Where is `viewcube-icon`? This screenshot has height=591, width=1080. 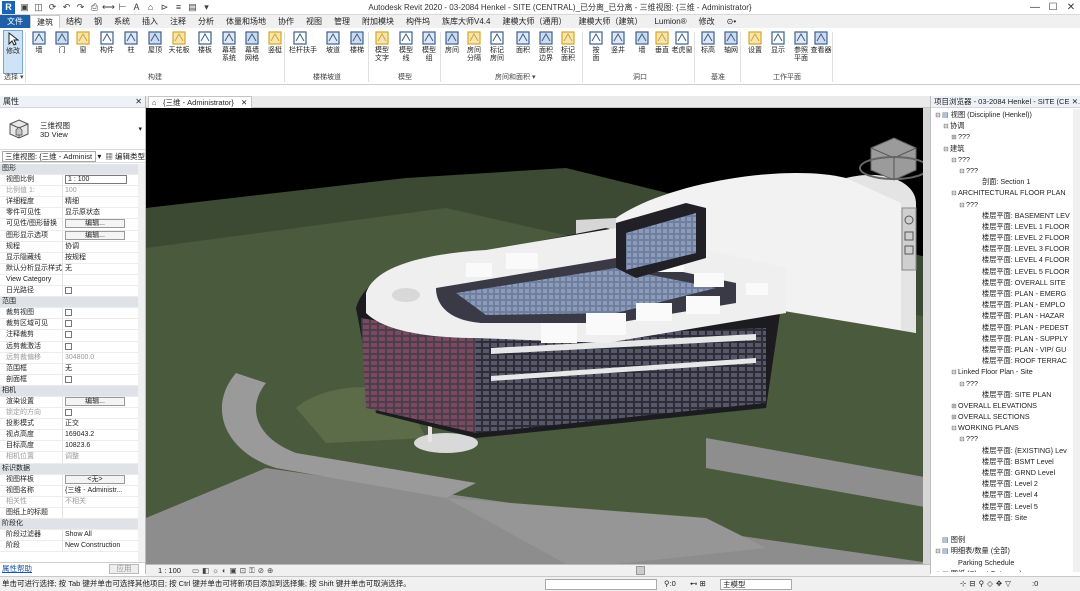 viewcube-icon is located at coordinates (894, 159).